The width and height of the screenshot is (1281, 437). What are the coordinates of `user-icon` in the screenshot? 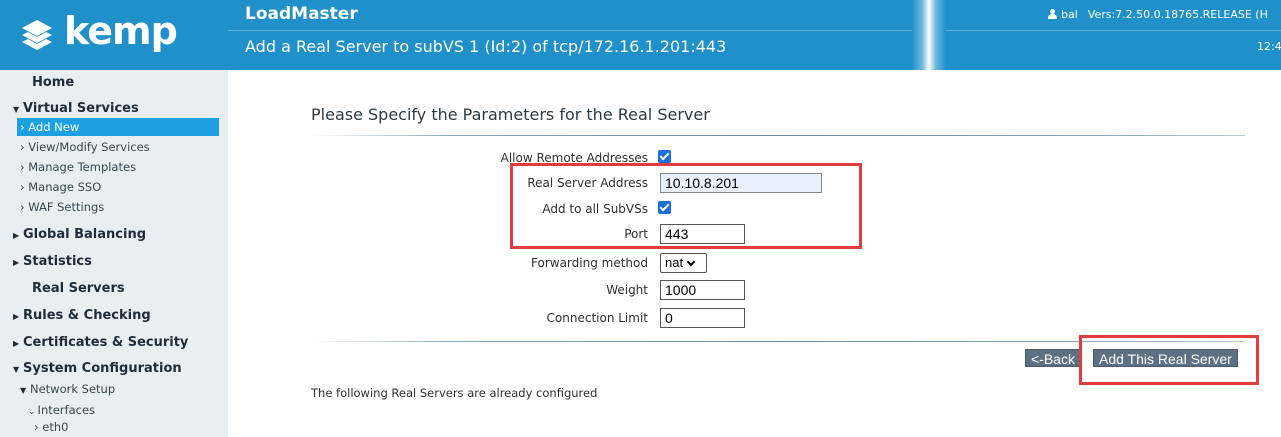 It's located at (1052, 14).